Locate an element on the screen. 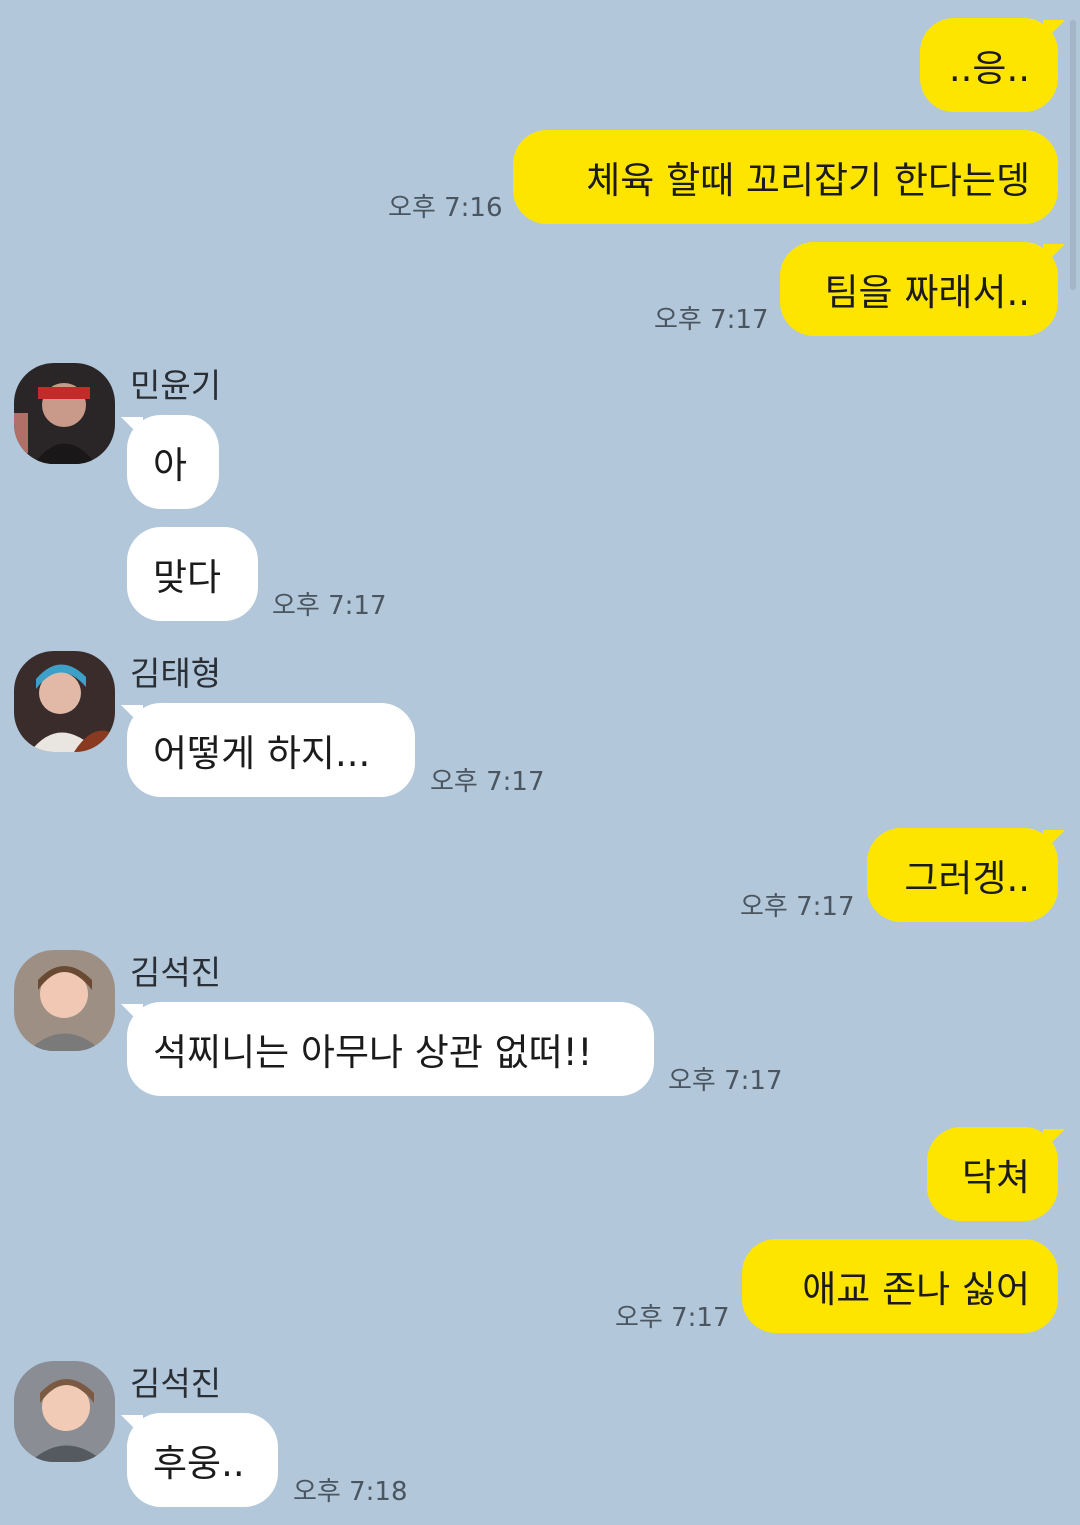 Image resolution: width=1080 pixels, height=1525 pixels. message-timestamp: 오후 7:18 is located at coordinates (350, 1492).